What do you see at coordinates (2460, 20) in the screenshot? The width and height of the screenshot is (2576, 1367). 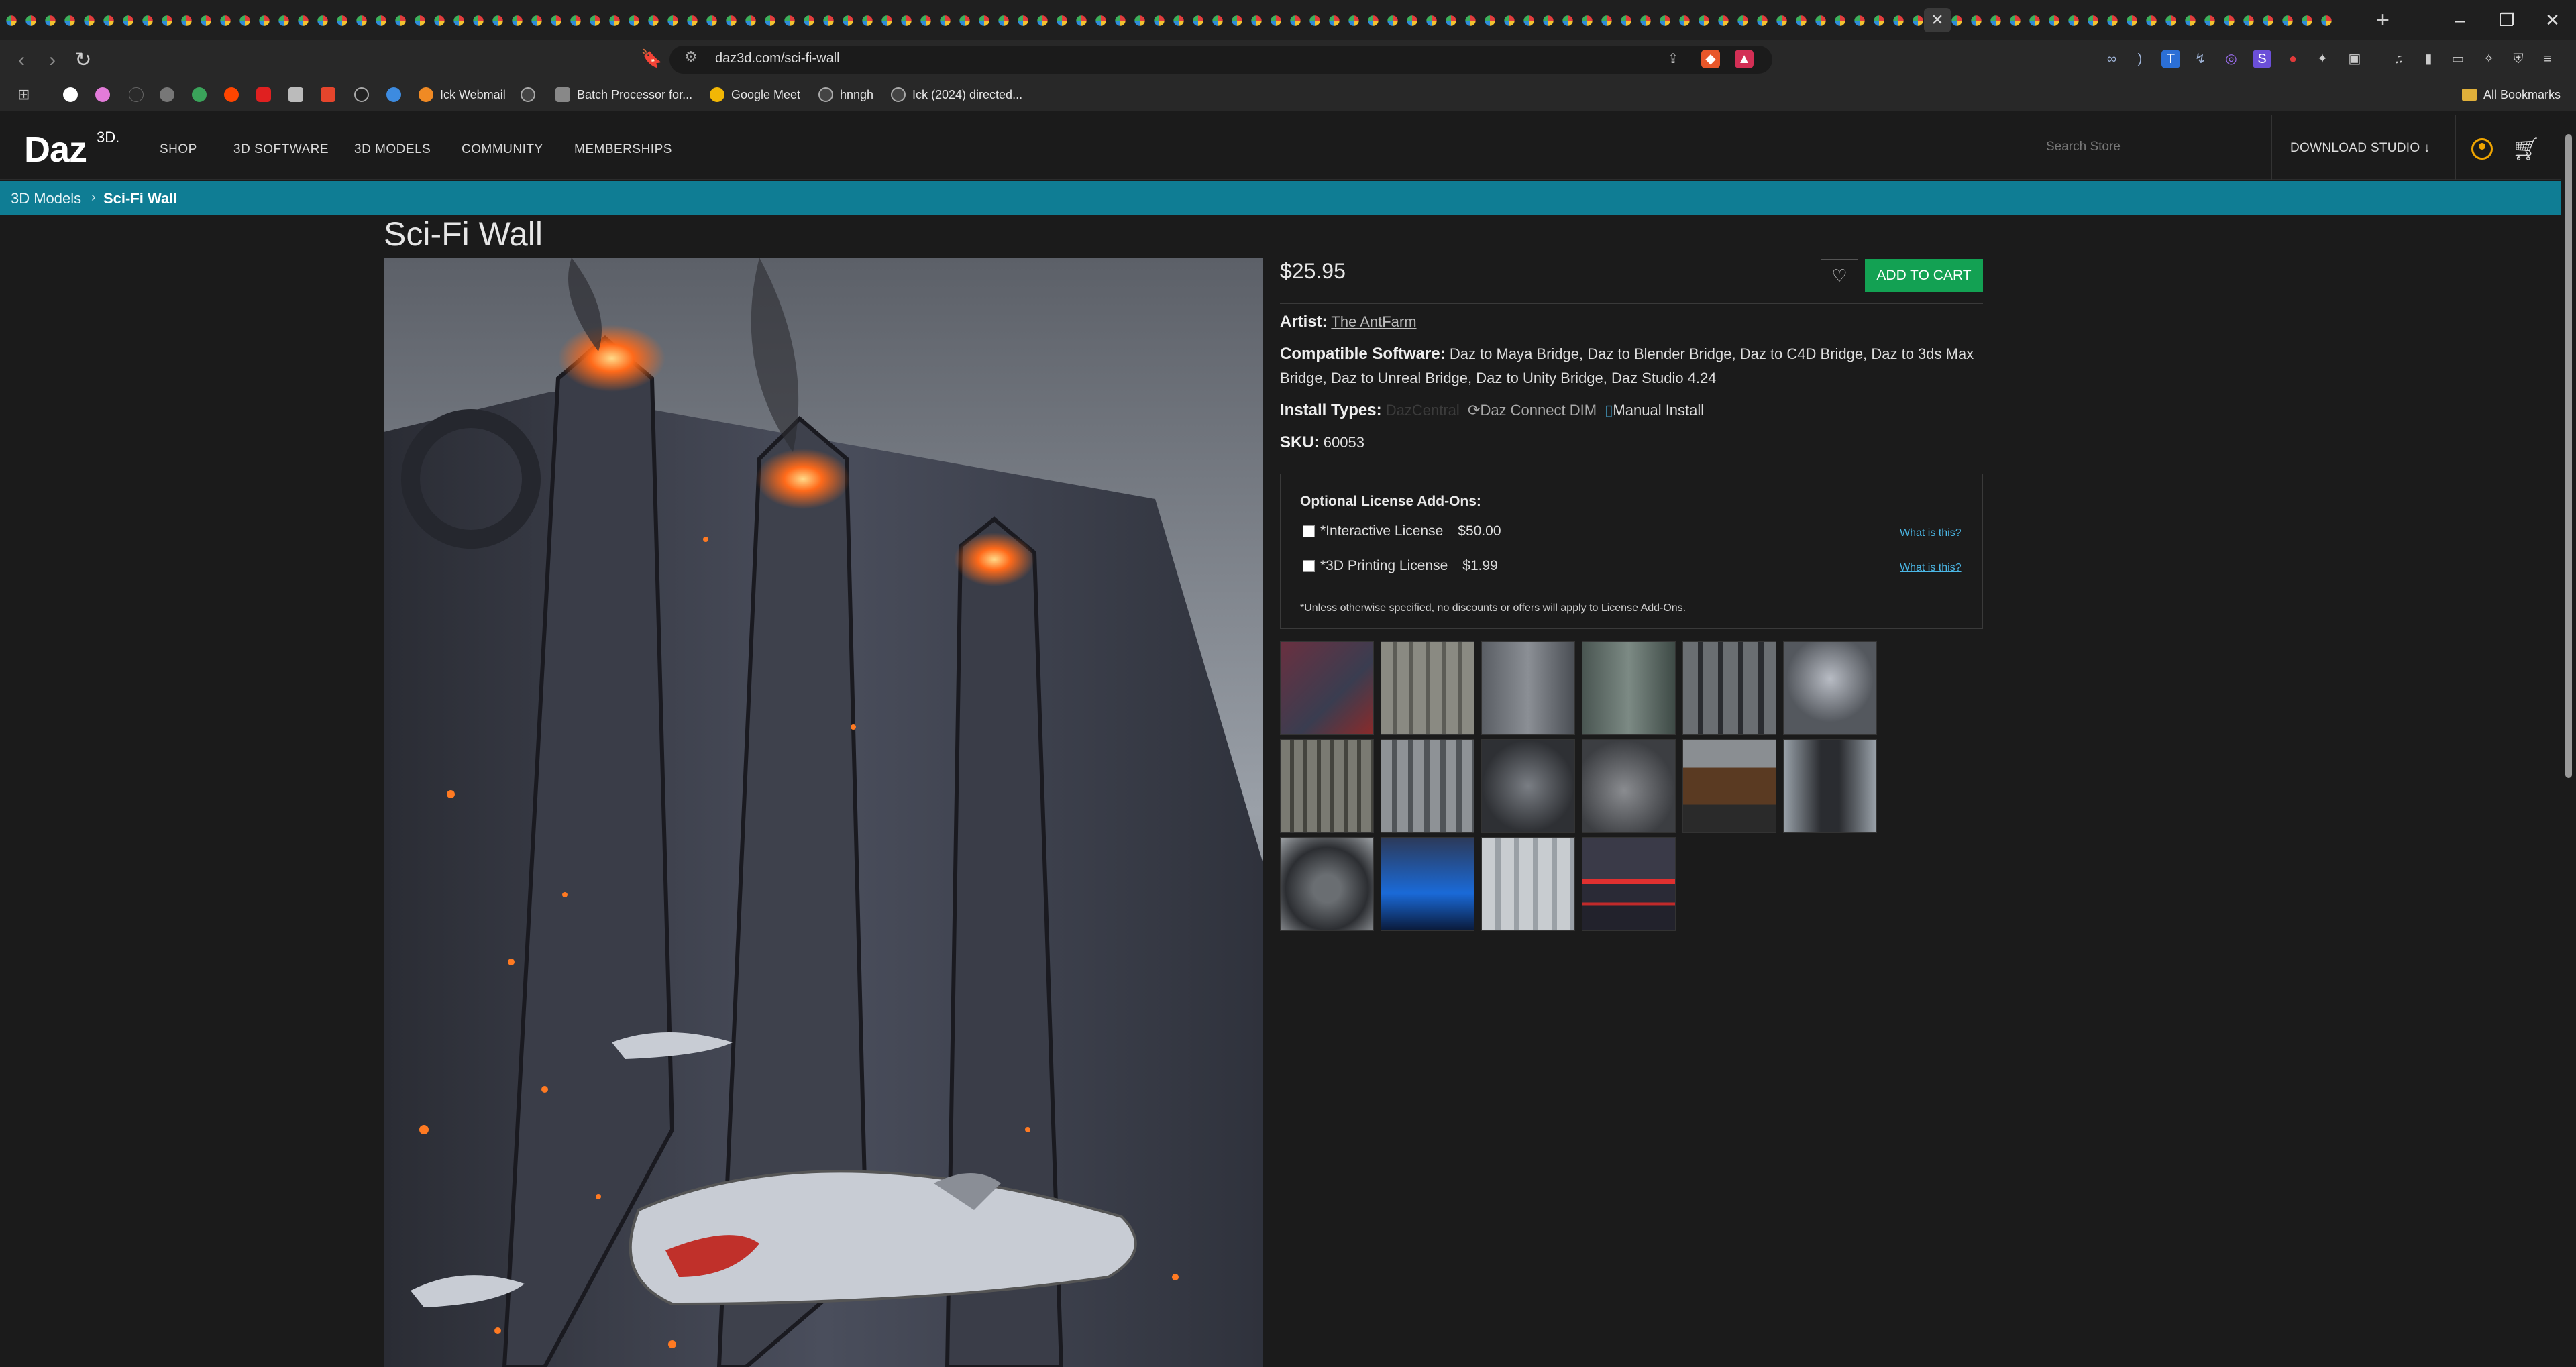 I see `minimize-icon: –` at bounding box center [2460, 20].